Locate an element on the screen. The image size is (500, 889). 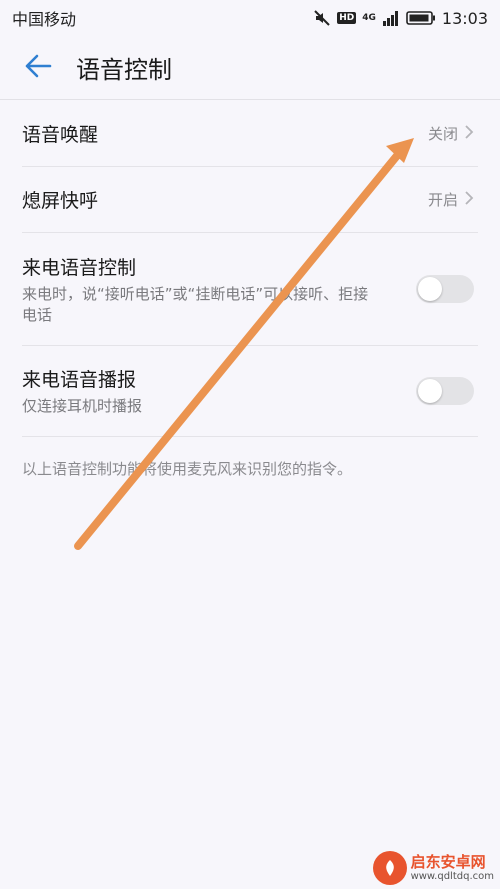
setting-description: 来电时，说“接听电话”或“挂断电话”可以接听、拒接电话 is located at coordinates (195, 304).